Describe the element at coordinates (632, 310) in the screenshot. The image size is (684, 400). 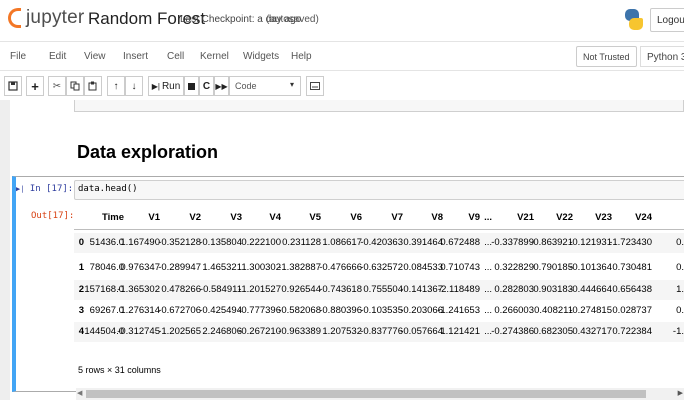
I see `table-cell: 0.028737` at that location.